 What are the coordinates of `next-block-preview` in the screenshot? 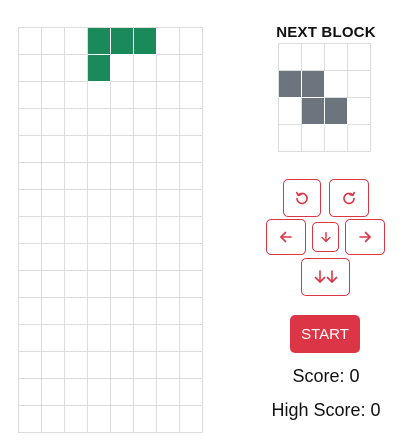 It's located at (324, 97).